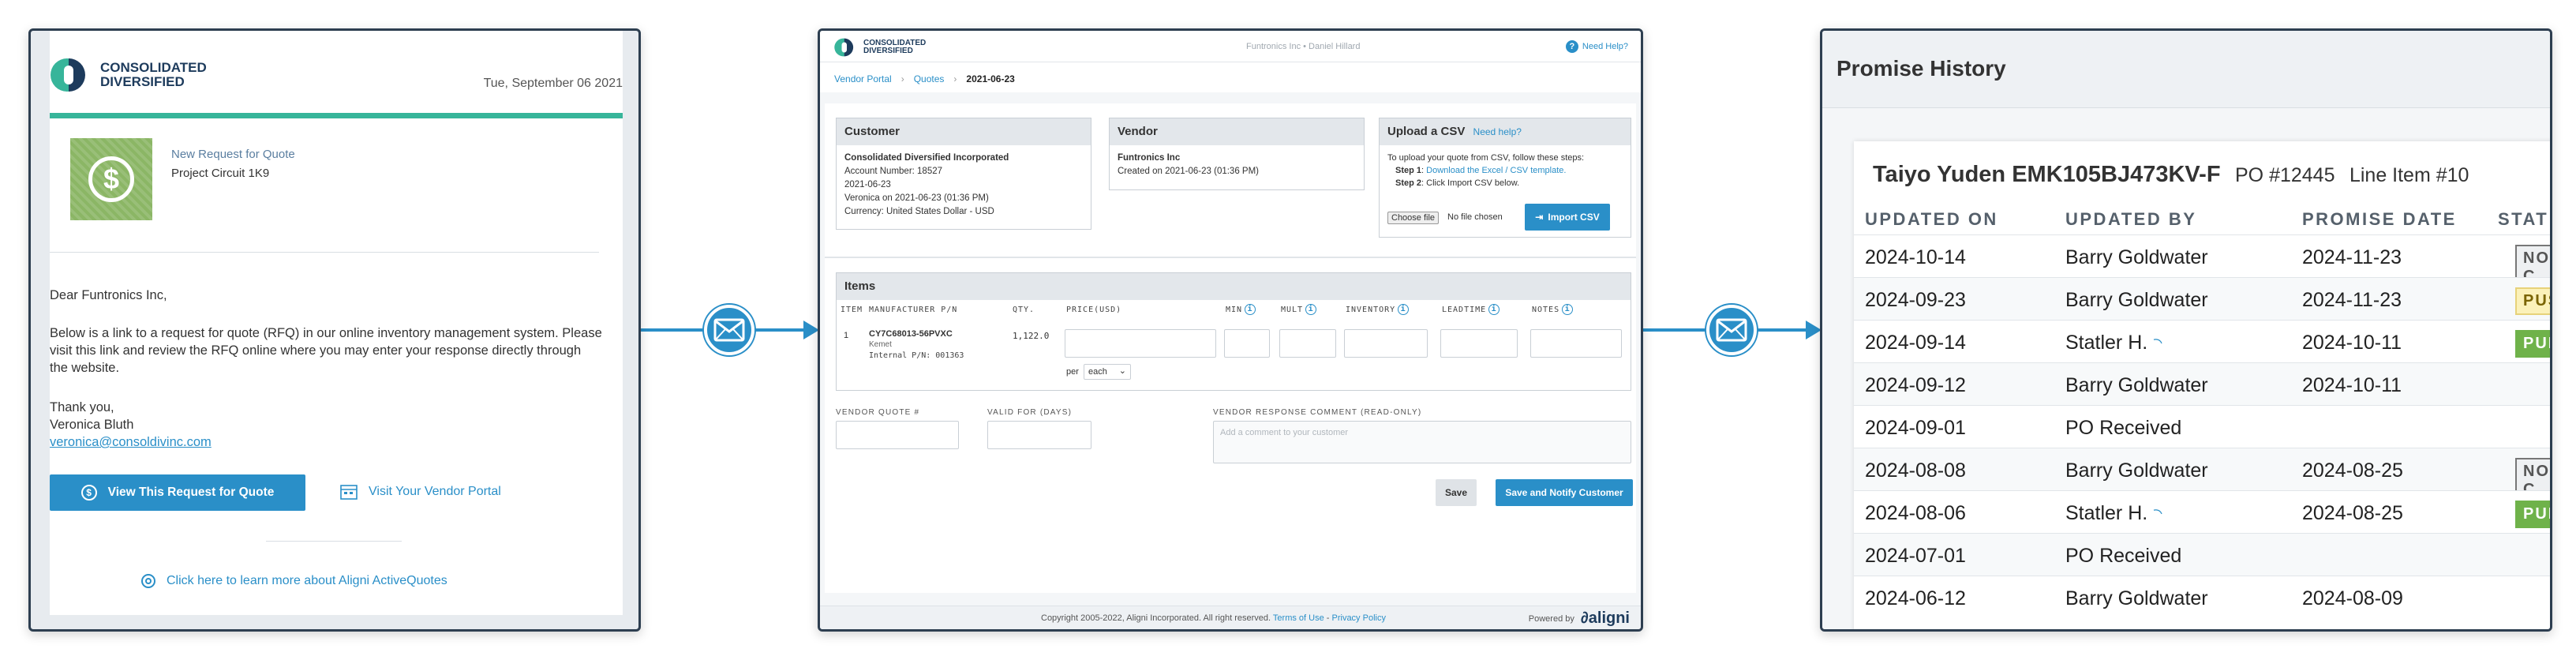 The image size is (2576, 660). What do you see at coordinates (1931, 219) in the screenshot?
I see `header-updated-on: UPDATED ON` at bounding box center [1931, 219].